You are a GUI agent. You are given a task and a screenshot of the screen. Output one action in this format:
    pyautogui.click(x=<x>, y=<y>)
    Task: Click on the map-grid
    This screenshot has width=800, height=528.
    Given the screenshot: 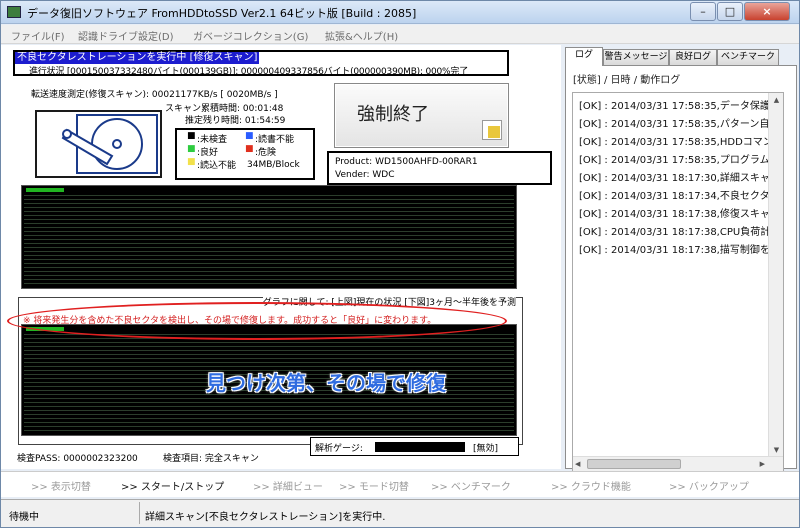 What is the action you would take?
    pyautogui.click(x=269, y=239)
    